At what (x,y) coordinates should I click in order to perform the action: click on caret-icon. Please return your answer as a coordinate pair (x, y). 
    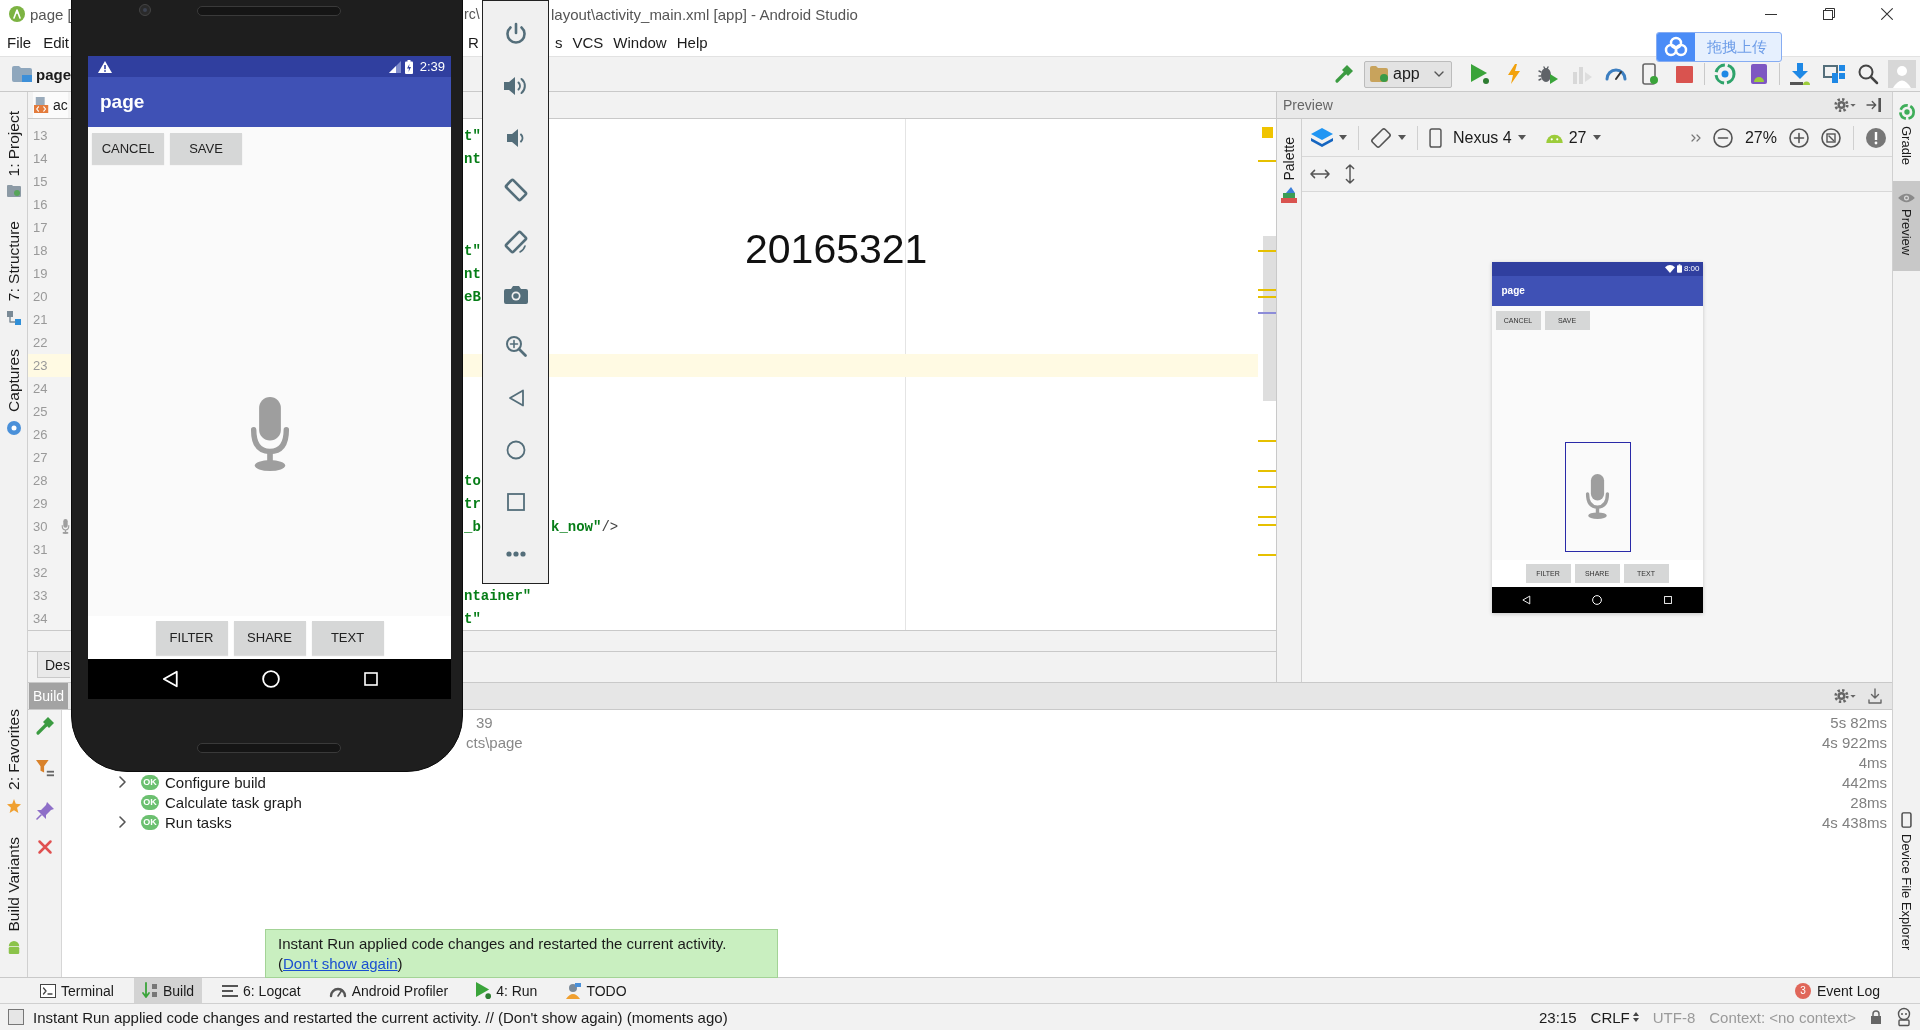
    Looking at the image, I should click on (1343, 137).